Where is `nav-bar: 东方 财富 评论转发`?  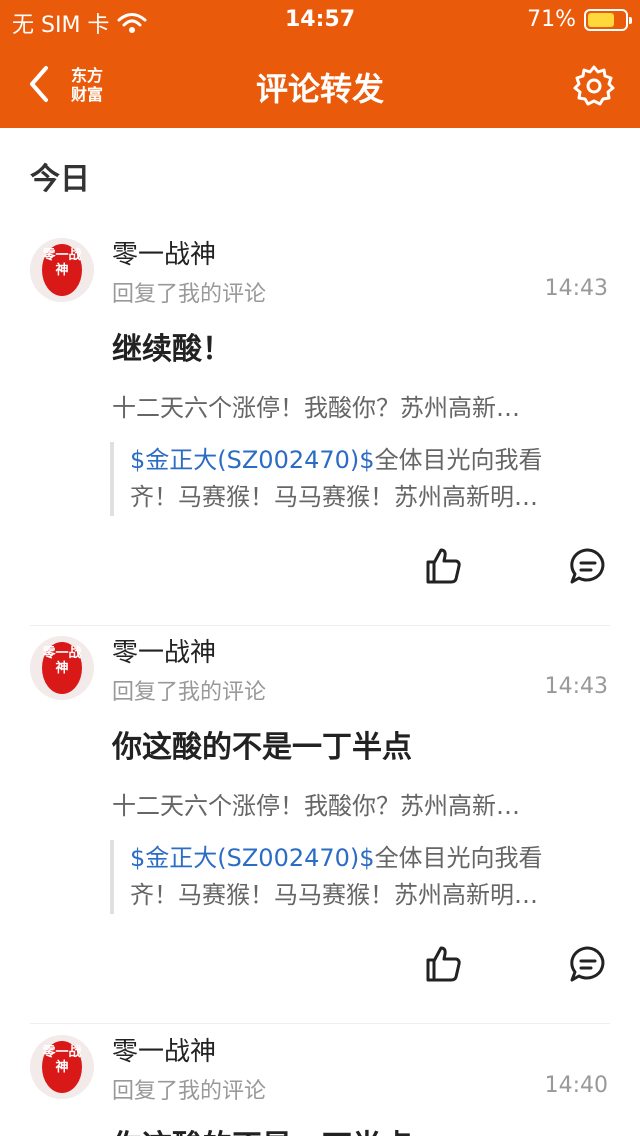 nav-bar: 东方 财富 评论转发 is located at coordinates (320, 84).